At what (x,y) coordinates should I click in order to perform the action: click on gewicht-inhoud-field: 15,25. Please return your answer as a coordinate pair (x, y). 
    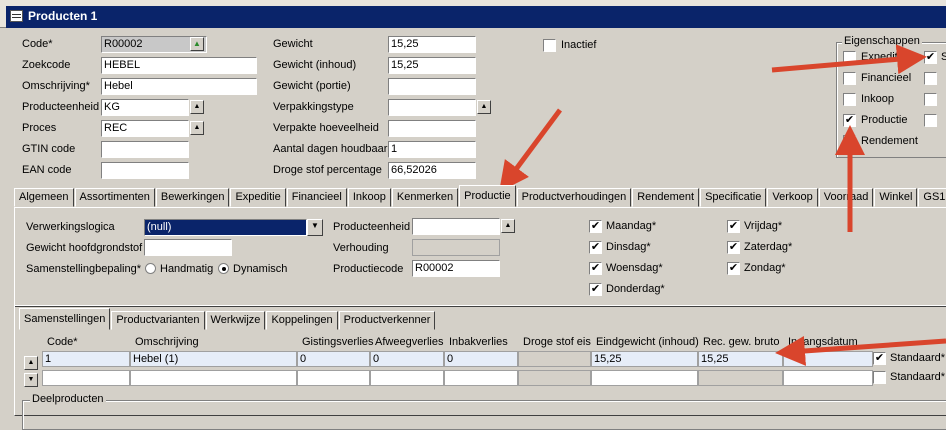
    Looking at the image, I should click on (432, 65).